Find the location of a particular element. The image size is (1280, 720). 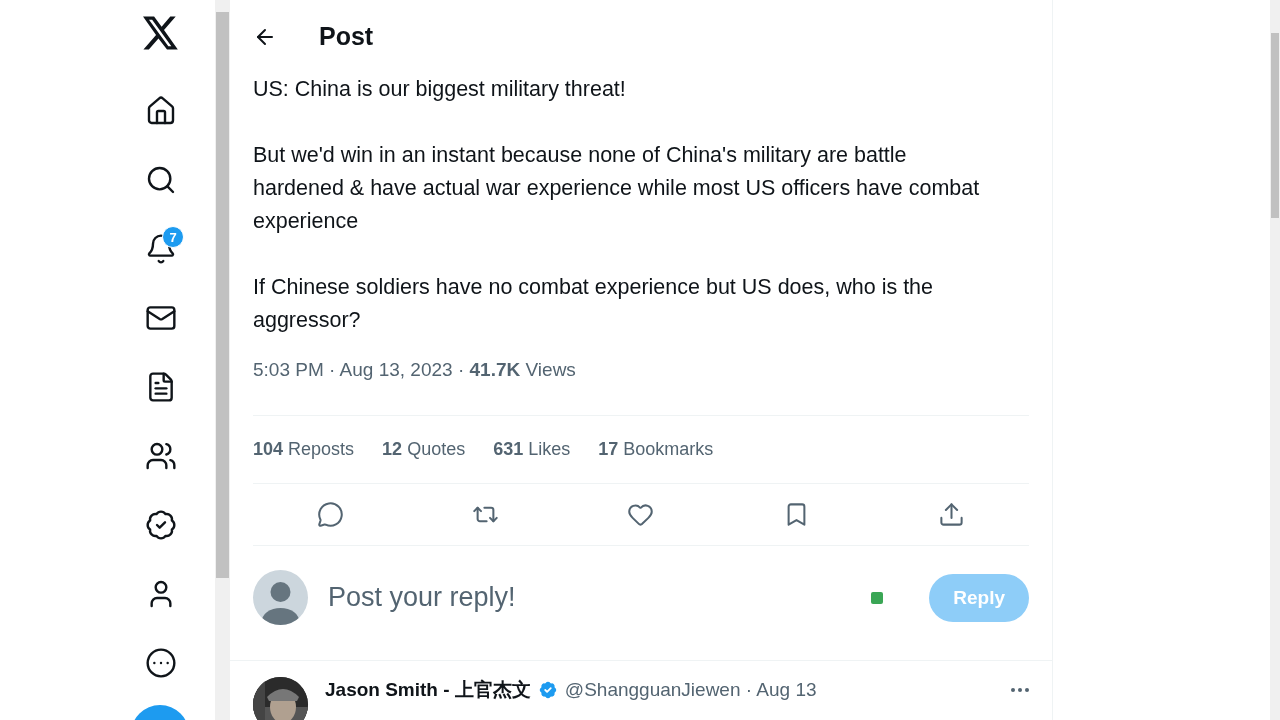

page-title: Post is located at coordinates (346, 36).